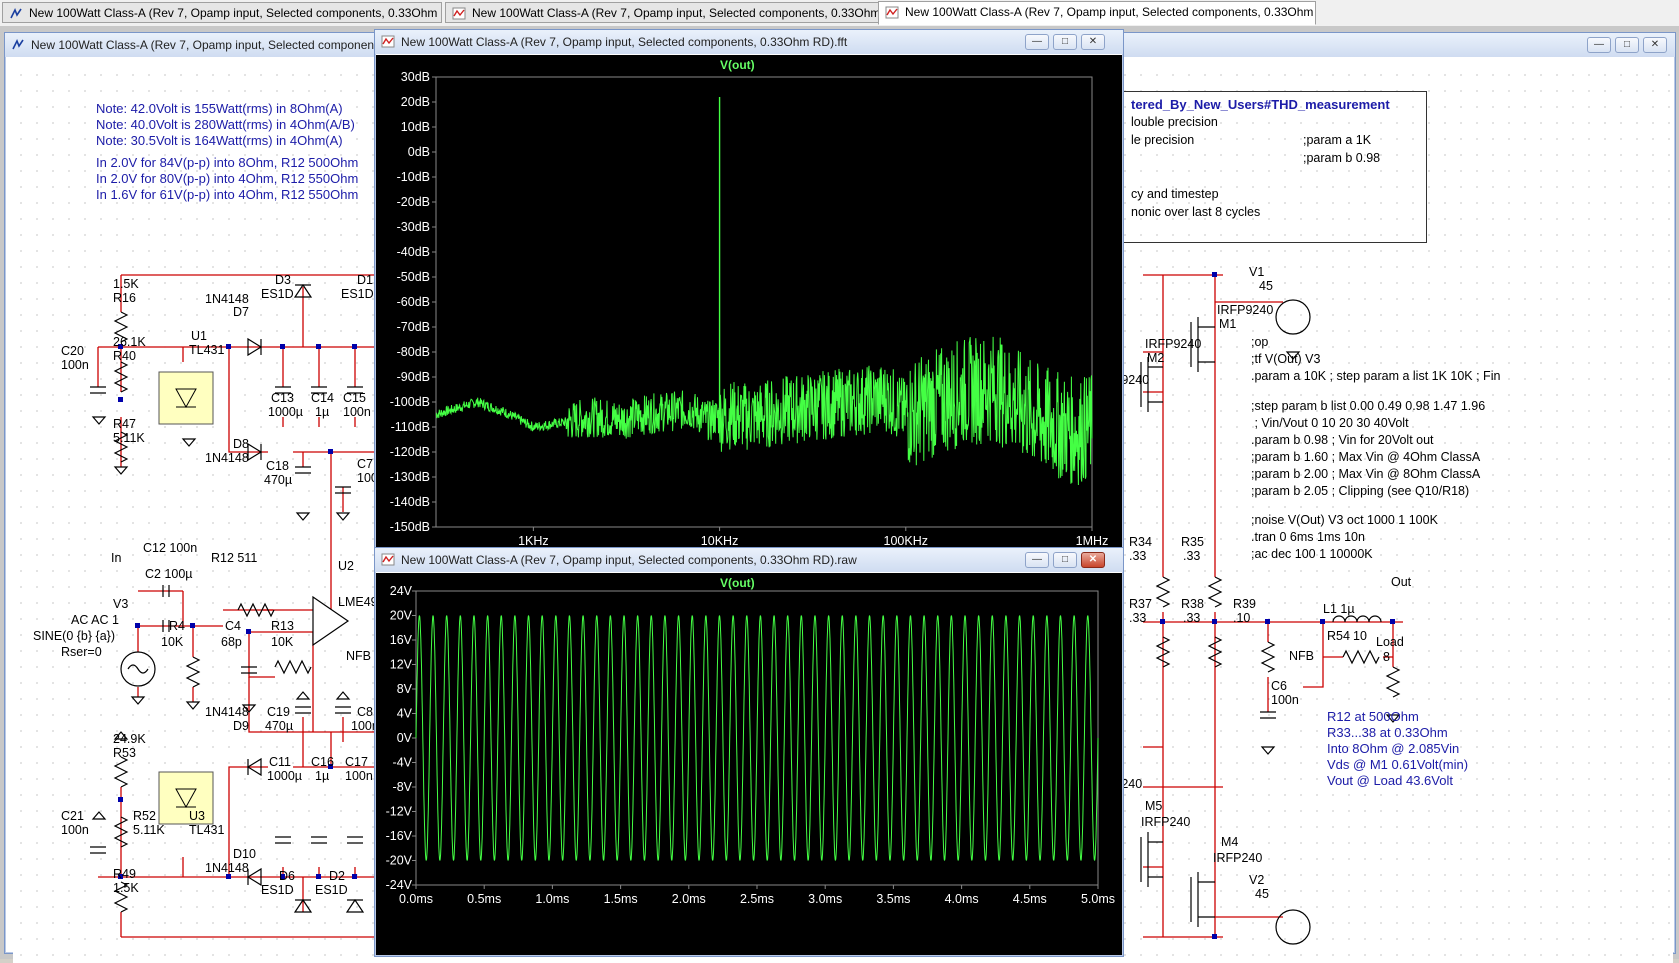  Describe the element at coordinates (1260, 342) in the screenshot. I see `spice-directive: ;op` at that location.